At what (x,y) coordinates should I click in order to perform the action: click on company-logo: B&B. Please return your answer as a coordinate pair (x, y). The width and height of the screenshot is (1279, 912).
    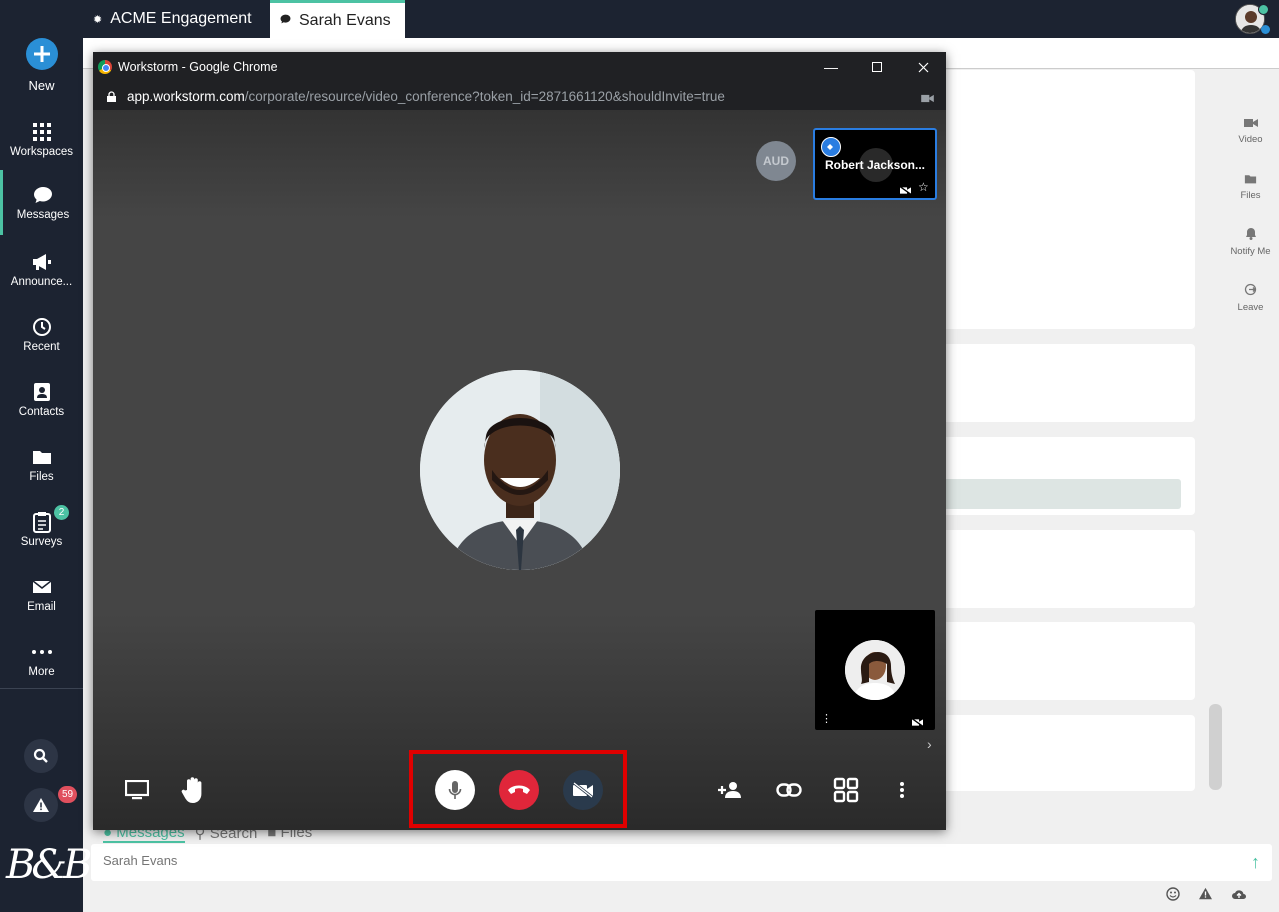
    Looking at the image, I should click on (49, 865).